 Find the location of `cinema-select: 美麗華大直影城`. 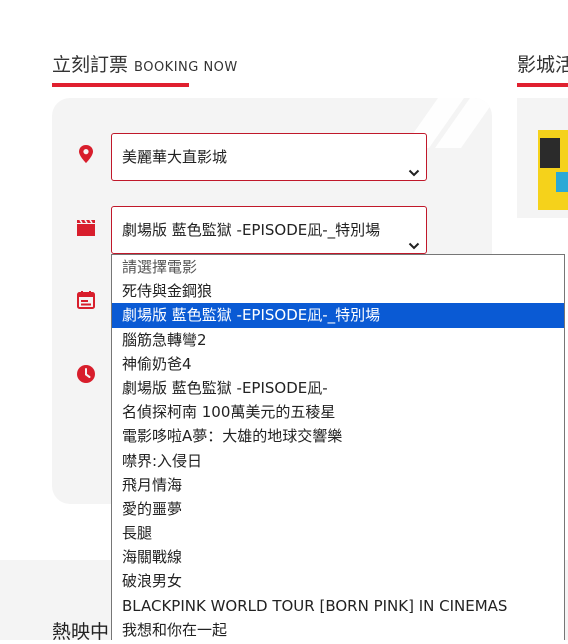

cinema-select: 美麗華大直影城 is located at coordinates (269, 157).